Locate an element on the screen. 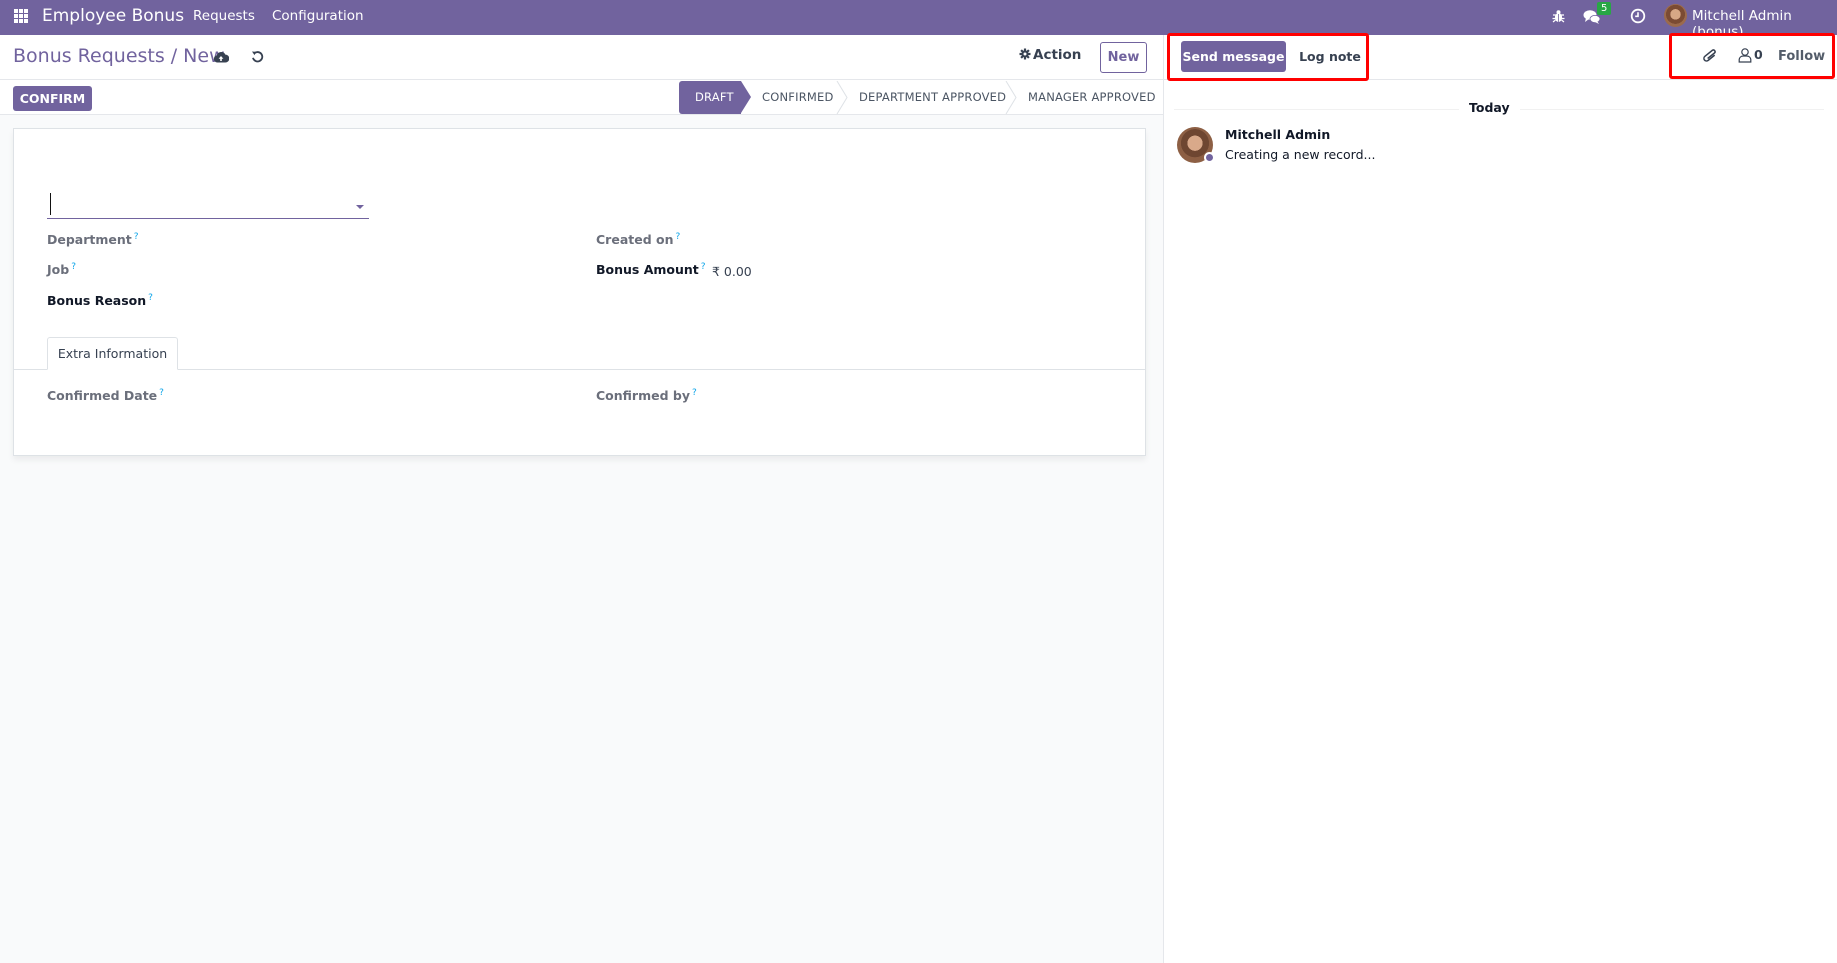 The width and height of the screenshot is (1837, 963). confirmed-date-label: Confirmed Date? is located at coordinates (105, 396).